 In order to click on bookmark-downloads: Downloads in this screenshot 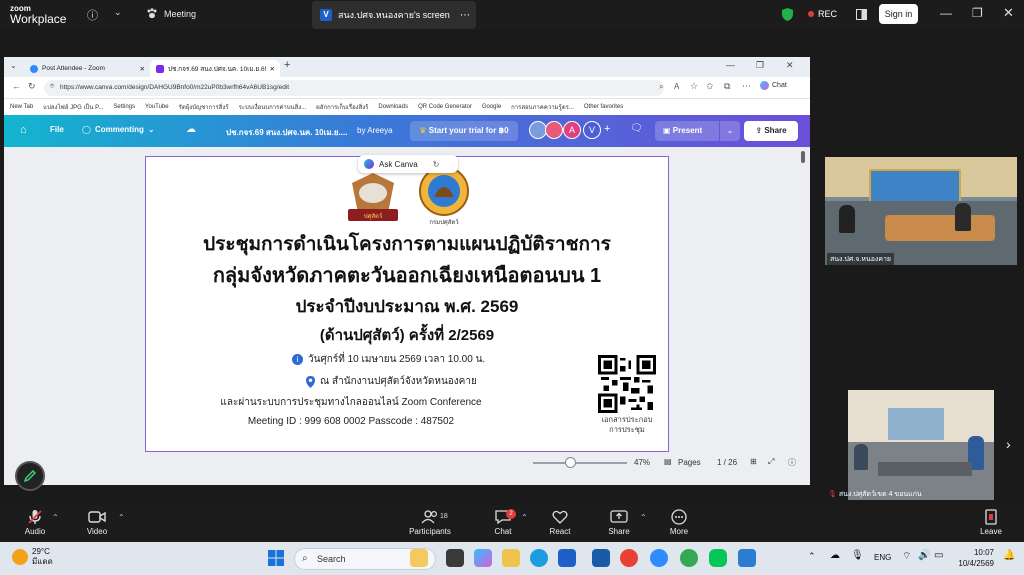, I will do `click(393, 107)`.